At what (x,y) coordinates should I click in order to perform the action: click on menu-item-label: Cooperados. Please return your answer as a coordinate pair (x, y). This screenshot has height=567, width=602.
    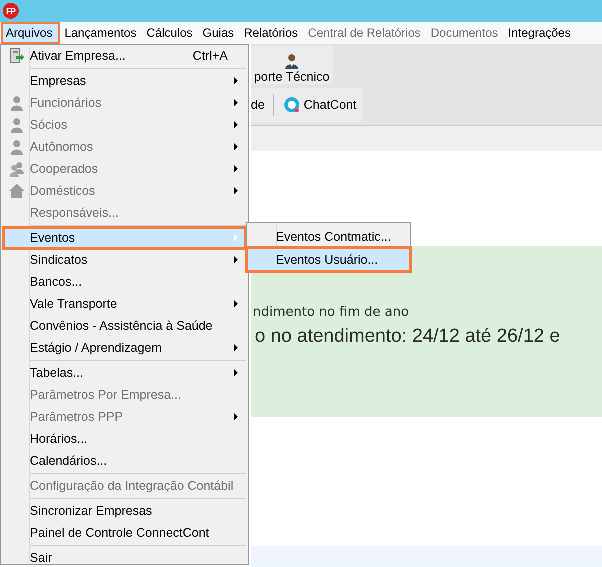
    Looking at the image, I should click on (64, 169).